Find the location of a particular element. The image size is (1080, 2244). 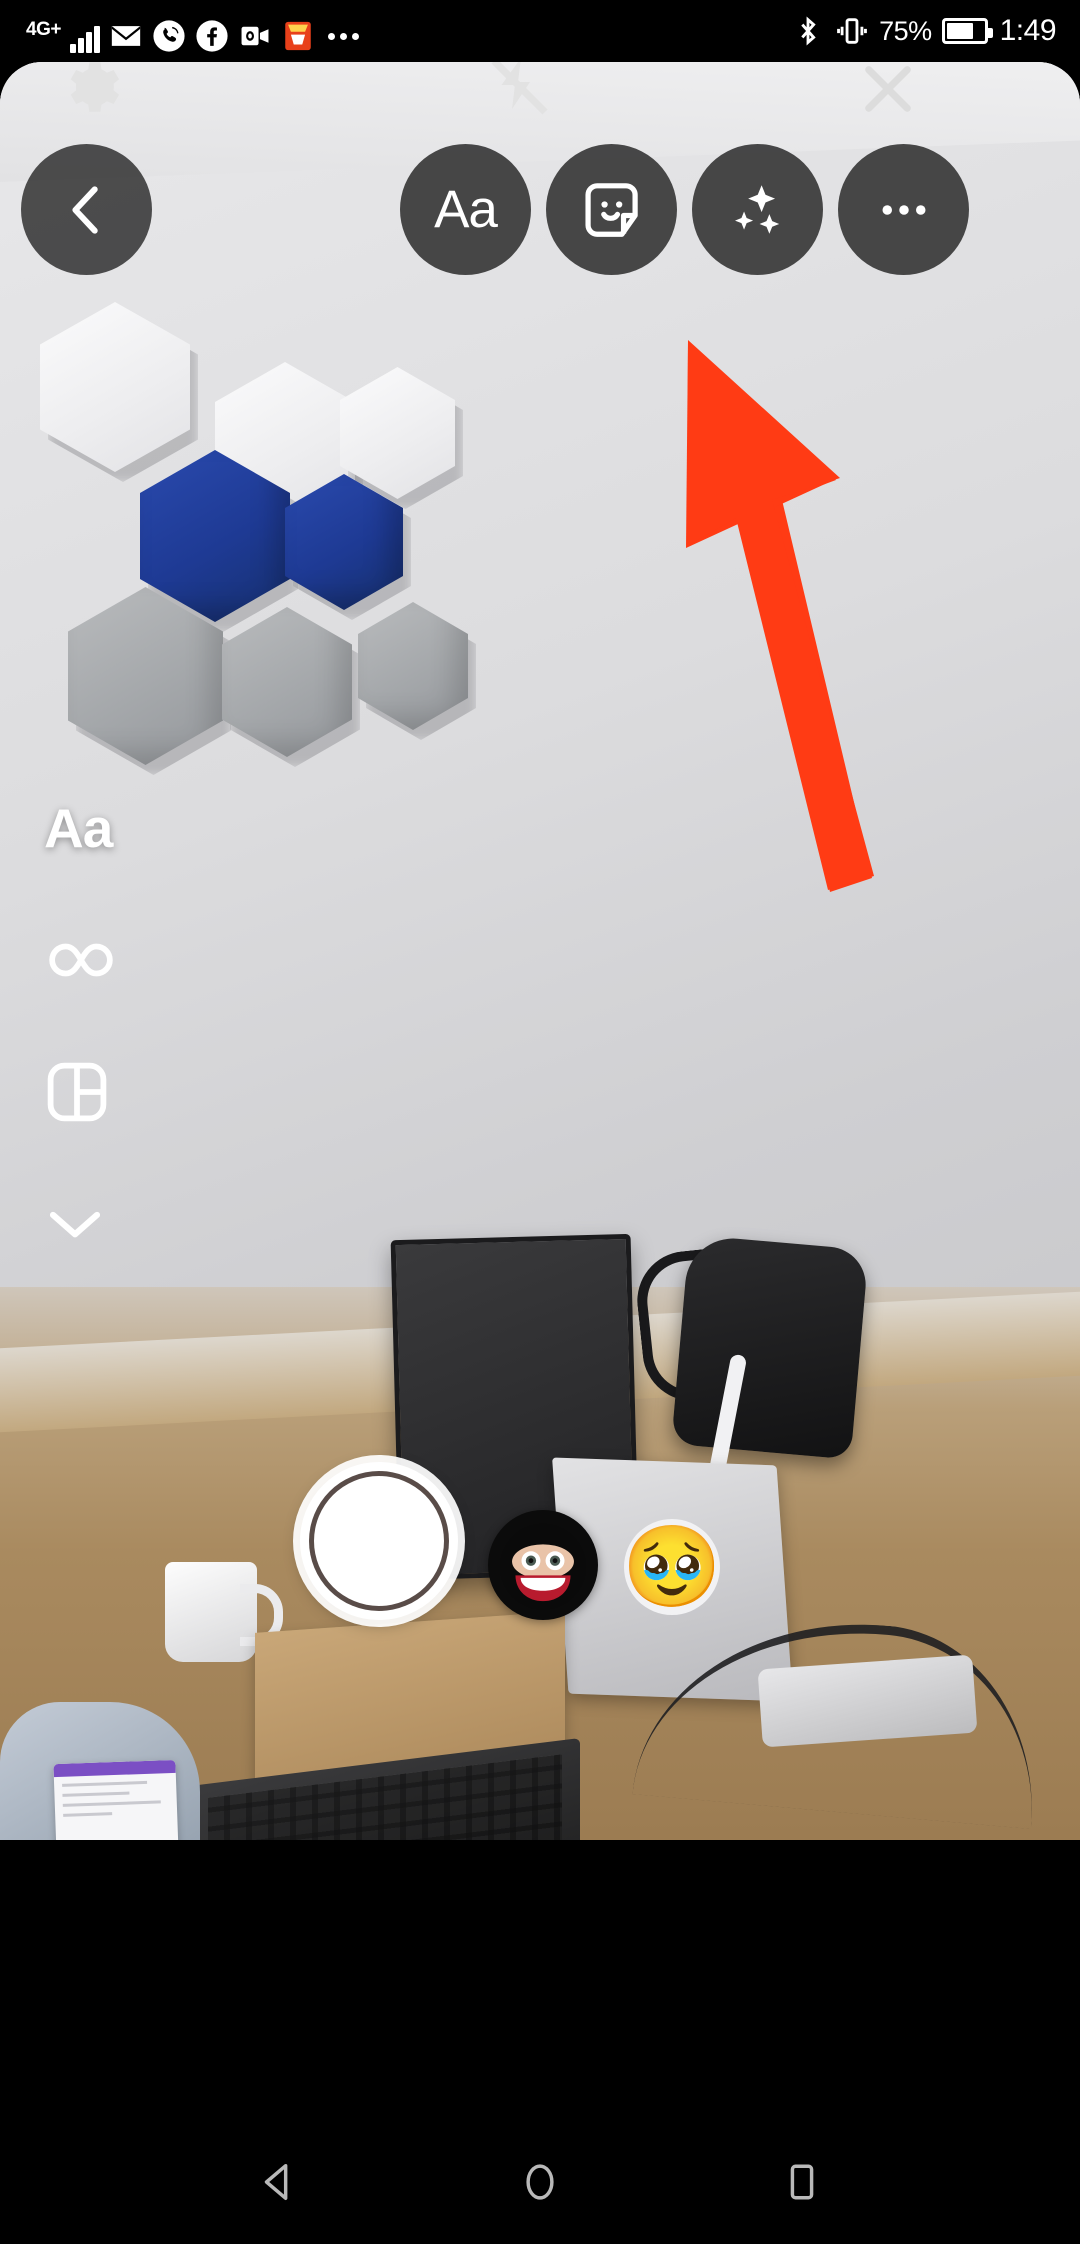

back-chevron-icon is located at coordinates (84, 209).